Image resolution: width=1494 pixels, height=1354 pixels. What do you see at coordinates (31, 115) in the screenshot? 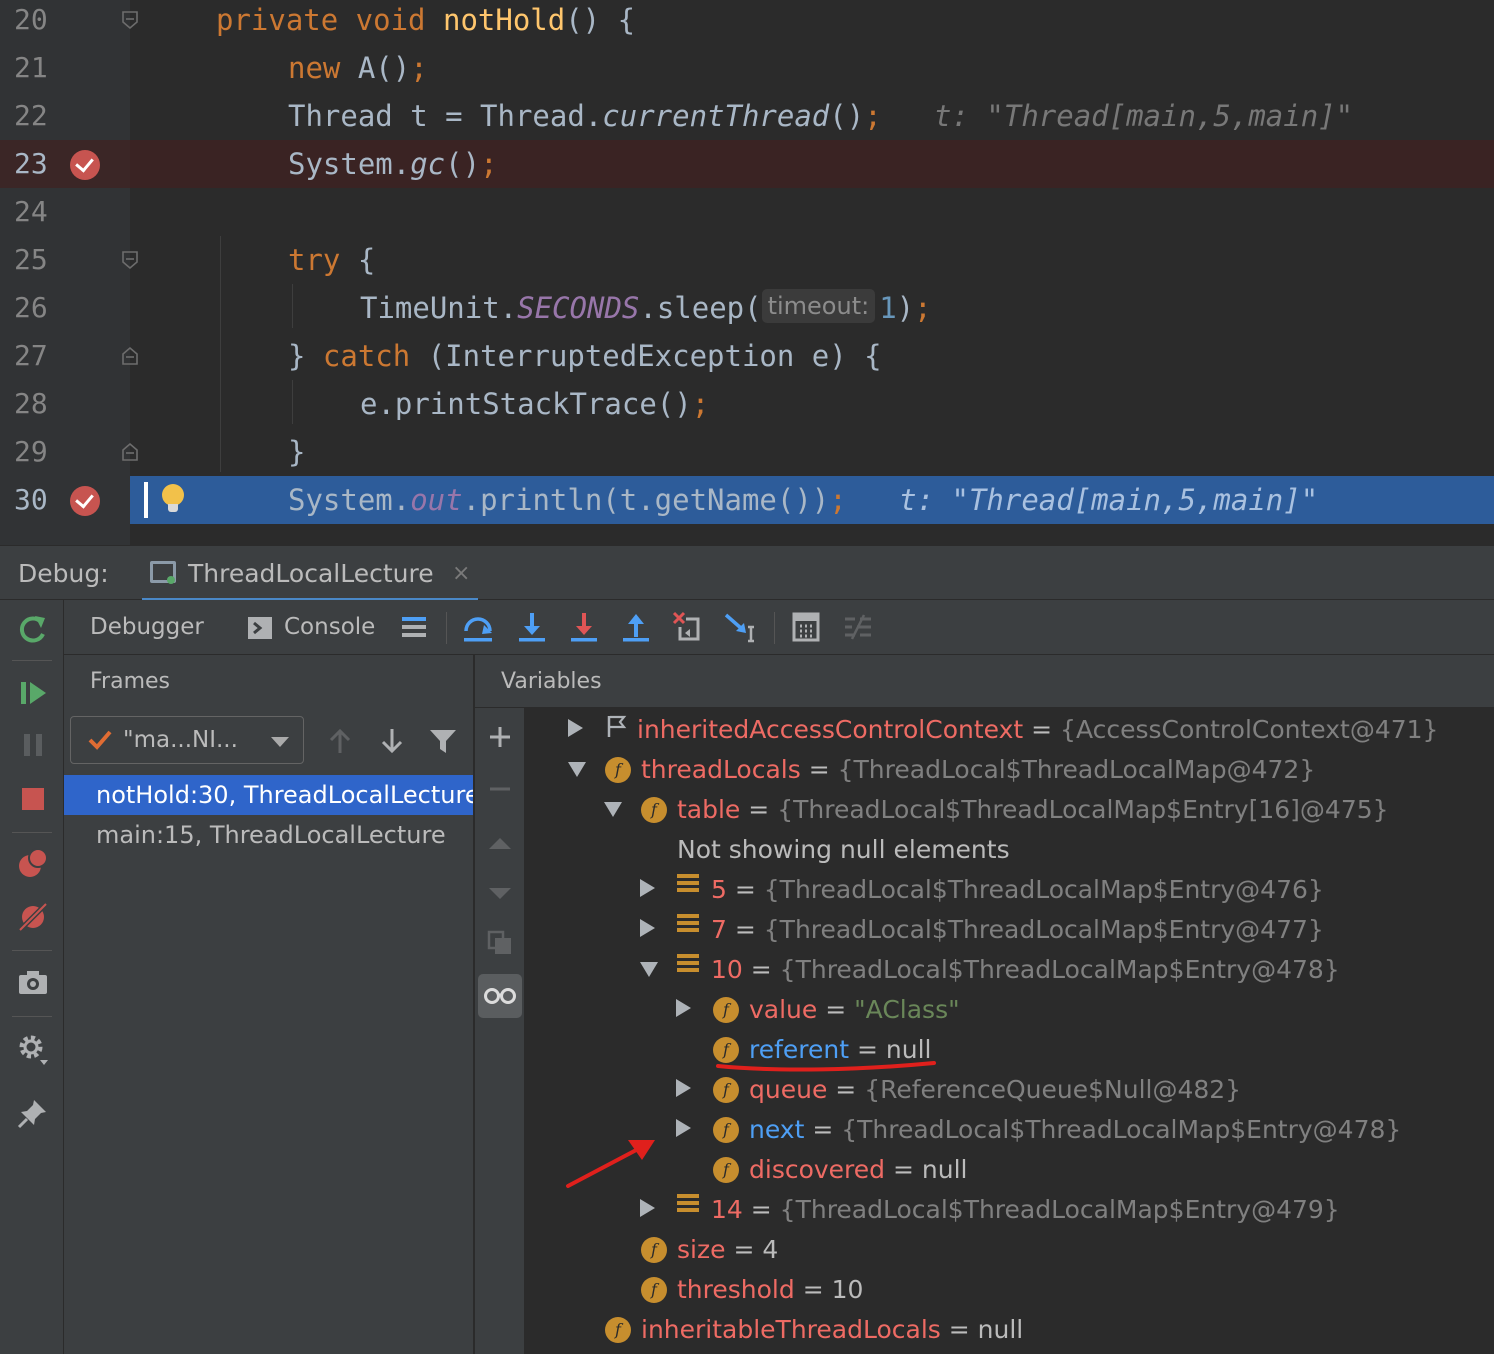
I see `line-number: 22` at bounding box center [31, 115].